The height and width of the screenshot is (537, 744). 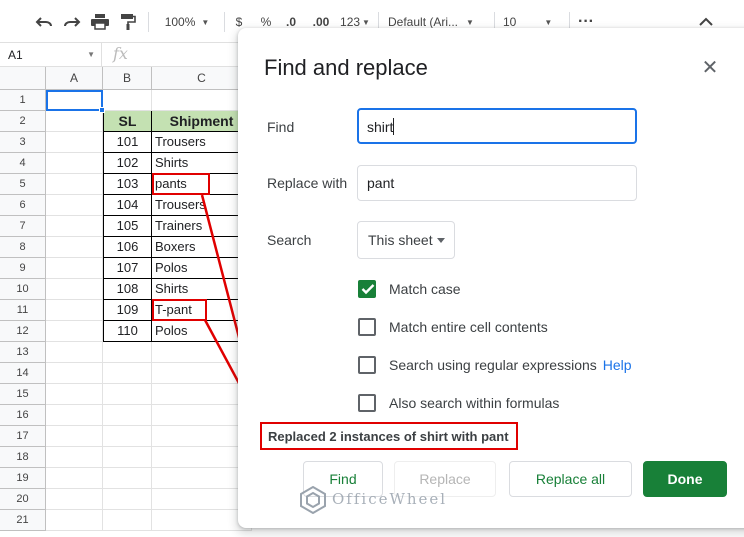 What do you see at coordinates (75, 101) in the screenshot?
I see `active-cell-selection` at bounding box center [75, 101].